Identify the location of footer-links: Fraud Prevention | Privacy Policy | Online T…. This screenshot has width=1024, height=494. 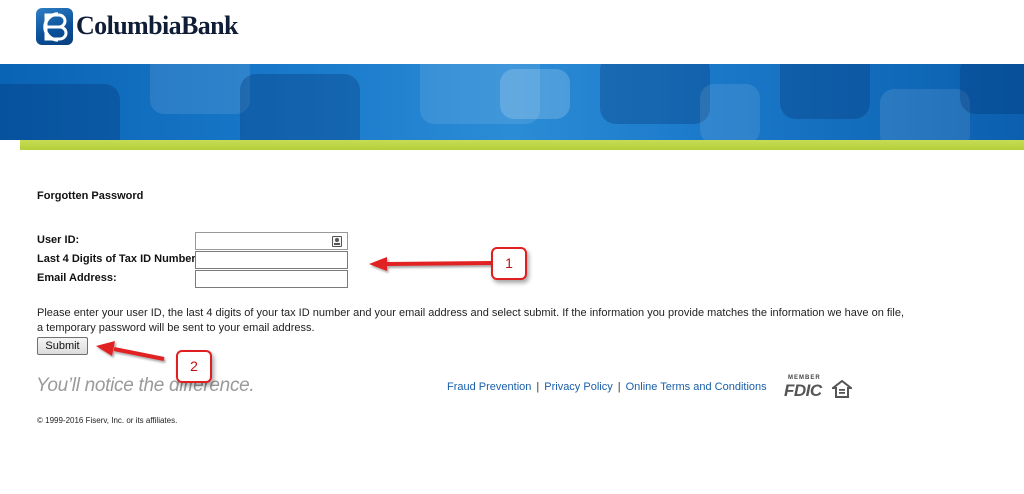
(607, 387).